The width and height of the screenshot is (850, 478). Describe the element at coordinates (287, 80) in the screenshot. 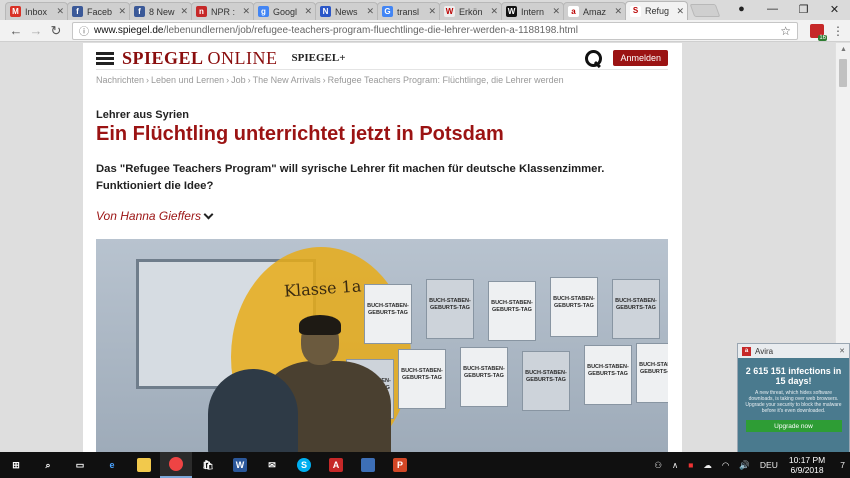

I see `breadcrumb-link: The New Arrivals` at that location.